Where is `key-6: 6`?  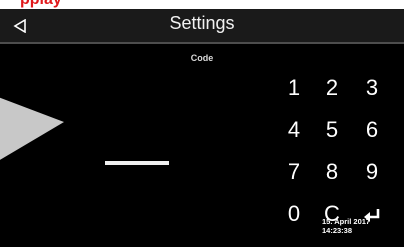 key-6: 6 is located at coordinates (372, 130).